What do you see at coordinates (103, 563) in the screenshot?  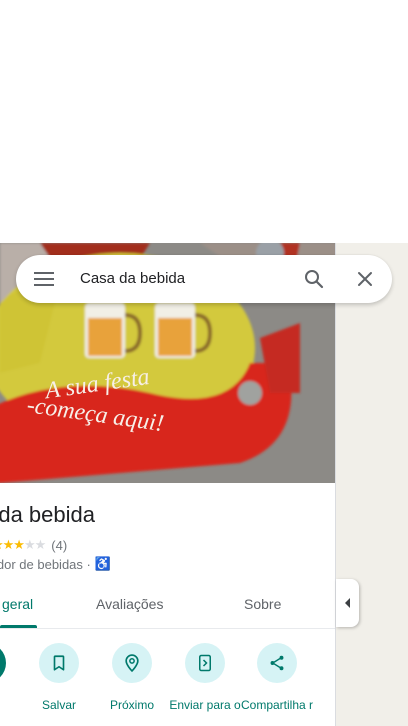 I see `wheelchair-icon: ♿` at bounding box center [103, 563].